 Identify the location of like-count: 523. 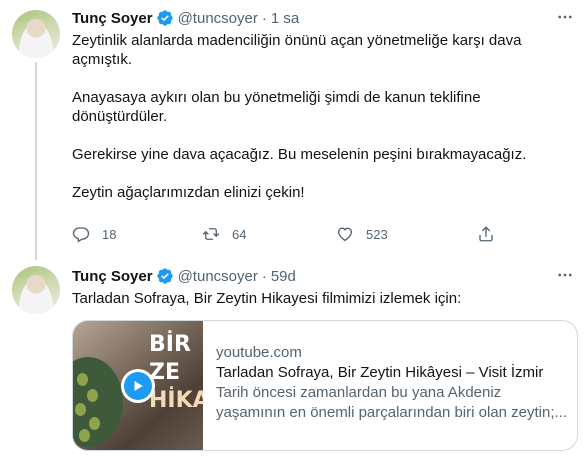
(377, 234).